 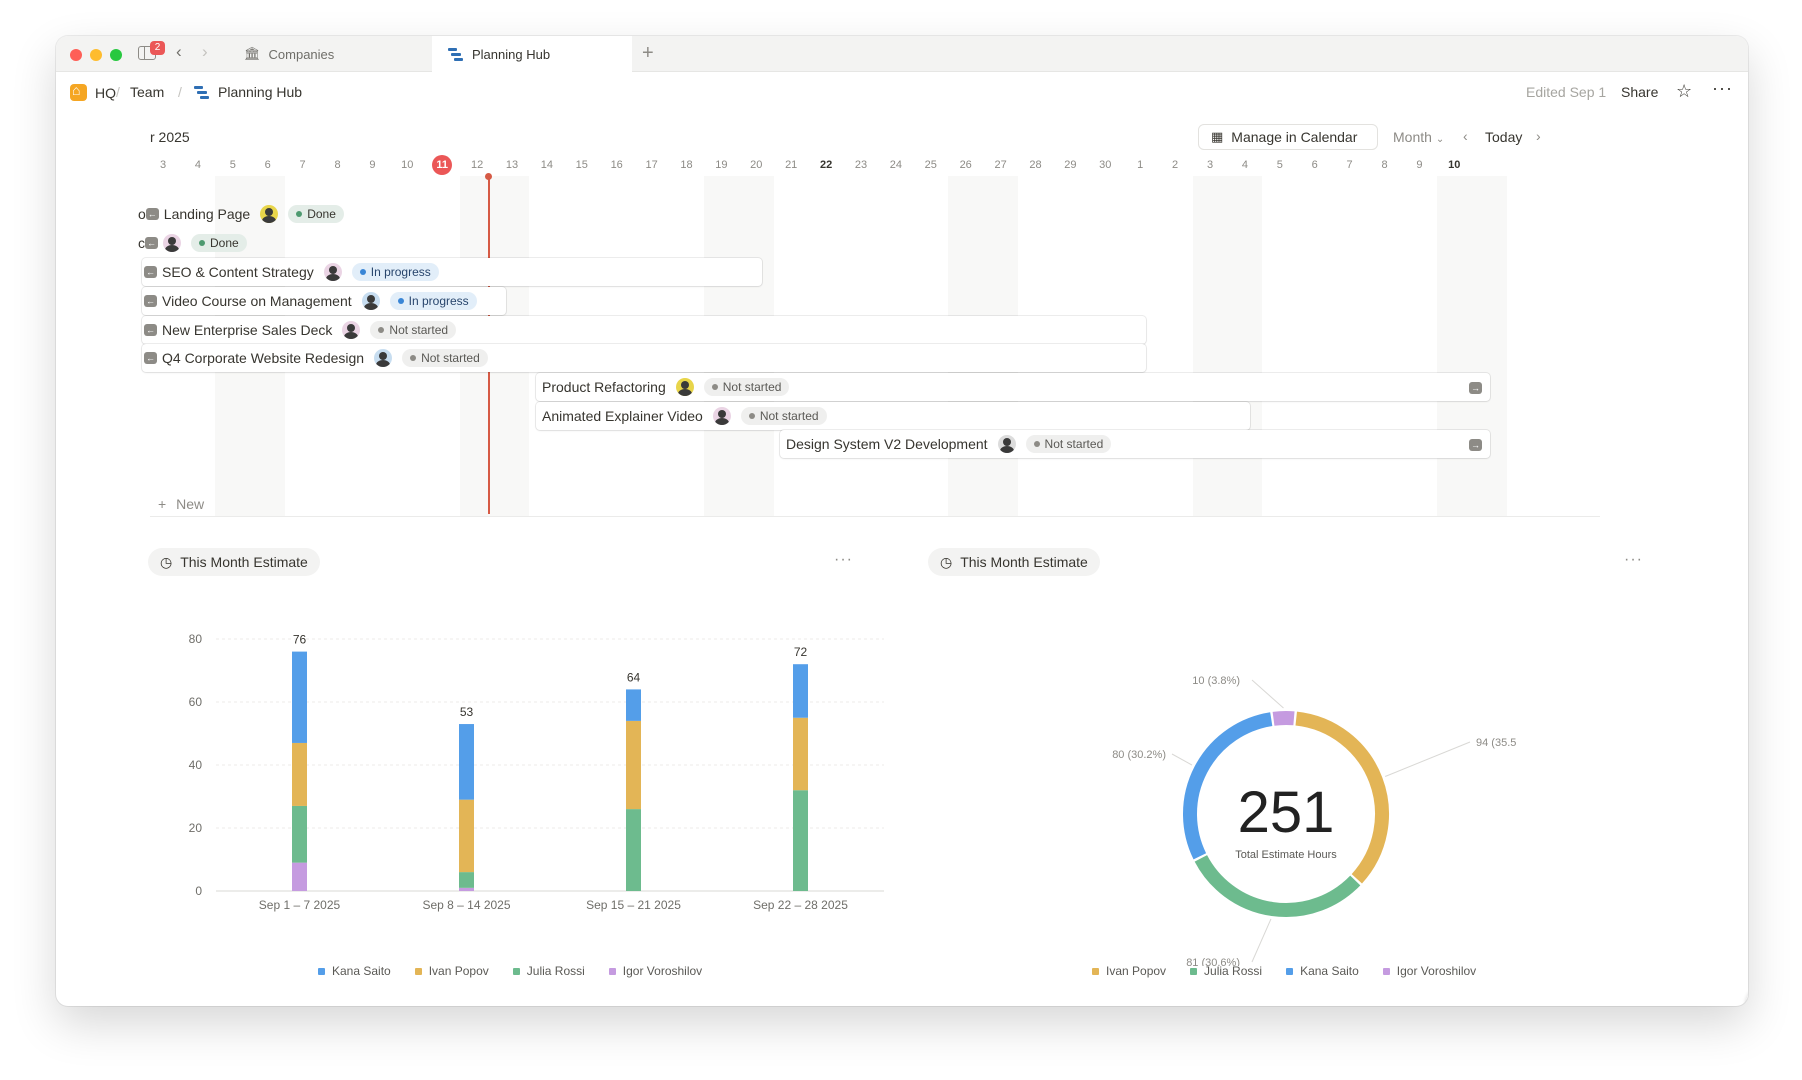 I want to click on day-label: 2, so click(x=1175, y=165).